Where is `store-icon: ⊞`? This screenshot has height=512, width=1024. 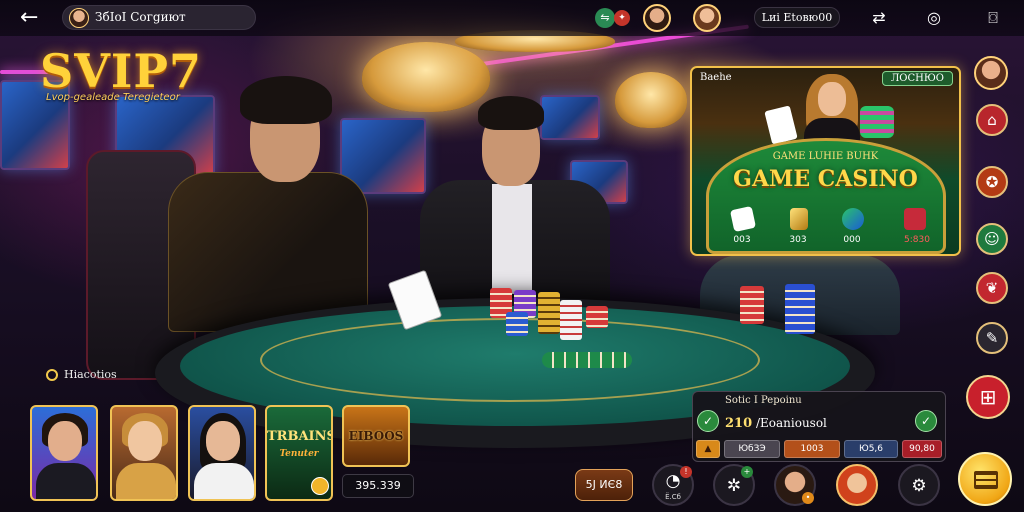 store-icon: ⊞ is located at coordinates (988, 397).